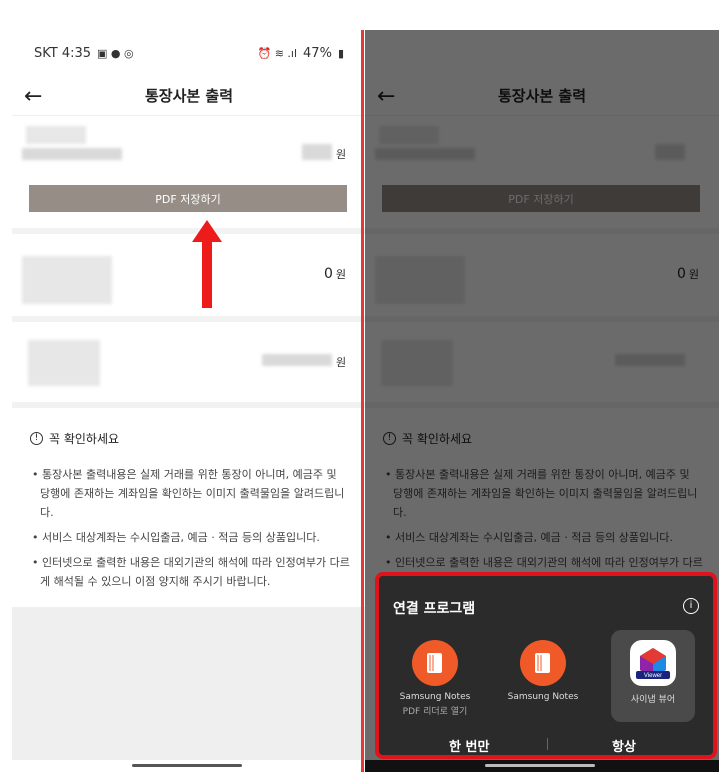 The height and width of the screenshot is (783, 728). I want to click on red-divider, so click(362, 401).